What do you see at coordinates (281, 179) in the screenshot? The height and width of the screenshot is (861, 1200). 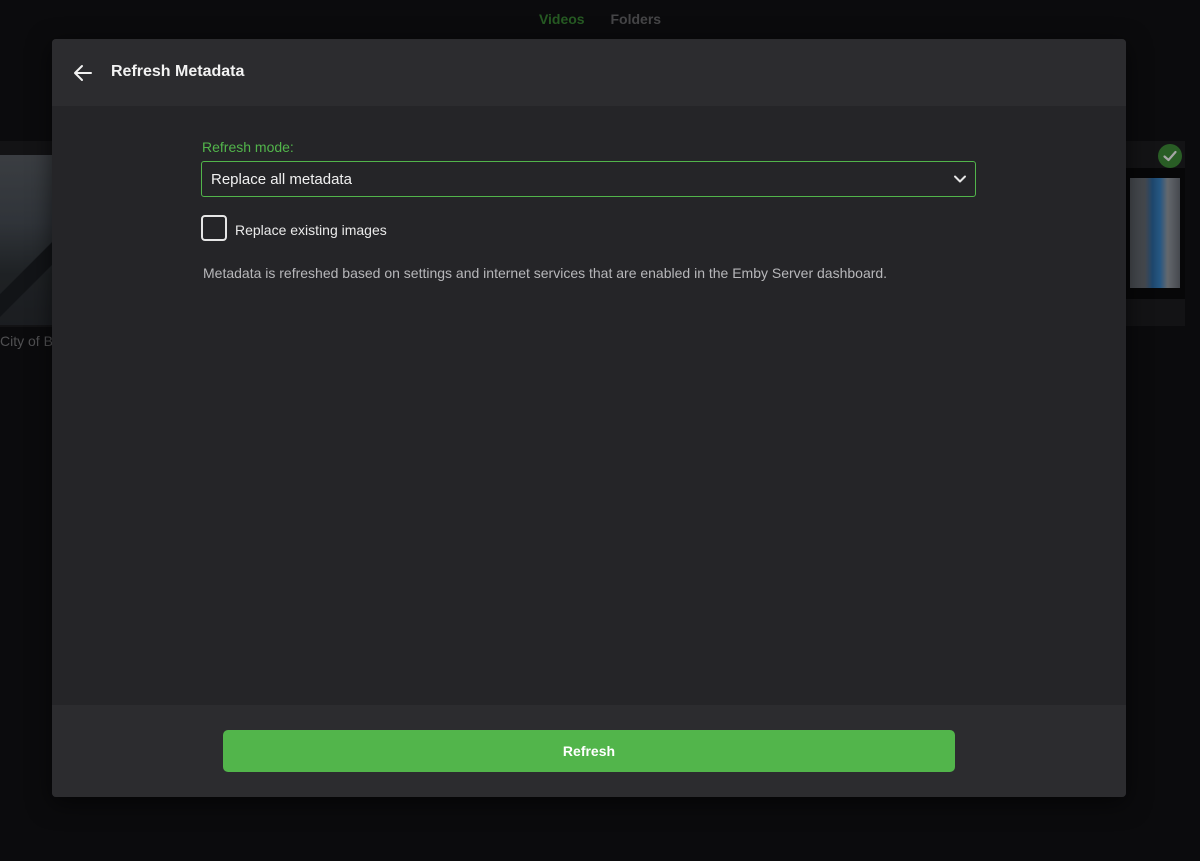 I see `refresh-mode-value: Replace all metadata` at bounding box center [281, 179].